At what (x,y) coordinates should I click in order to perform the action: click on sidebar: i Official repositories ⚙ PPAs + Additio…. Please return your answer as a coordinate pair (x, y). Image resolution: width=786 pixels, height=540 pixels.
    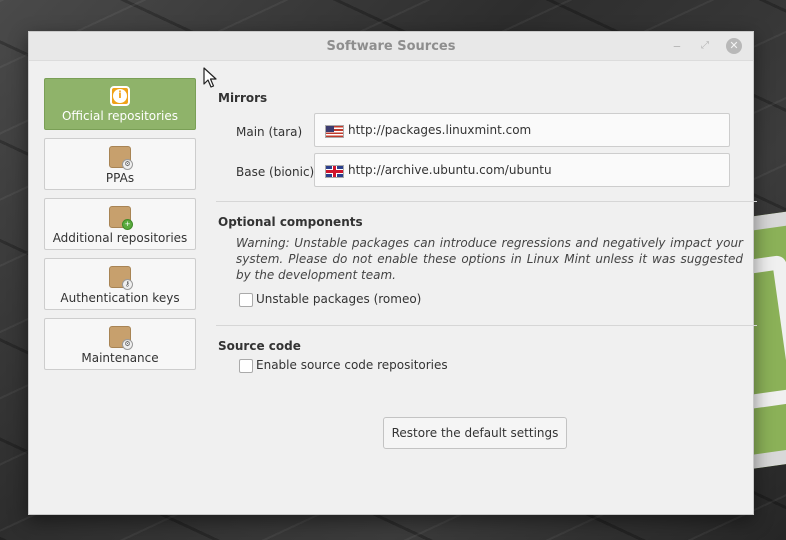
    Looking at the image, I should click on (120, 228).